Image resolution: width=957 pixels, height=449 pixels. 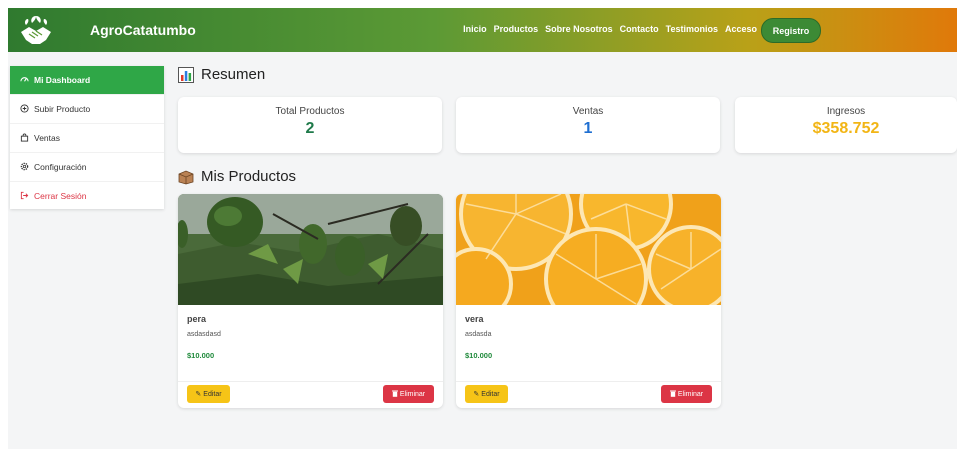 I want to click on sidebar-item-ventas: Ventas, so click(x=87, y=138).